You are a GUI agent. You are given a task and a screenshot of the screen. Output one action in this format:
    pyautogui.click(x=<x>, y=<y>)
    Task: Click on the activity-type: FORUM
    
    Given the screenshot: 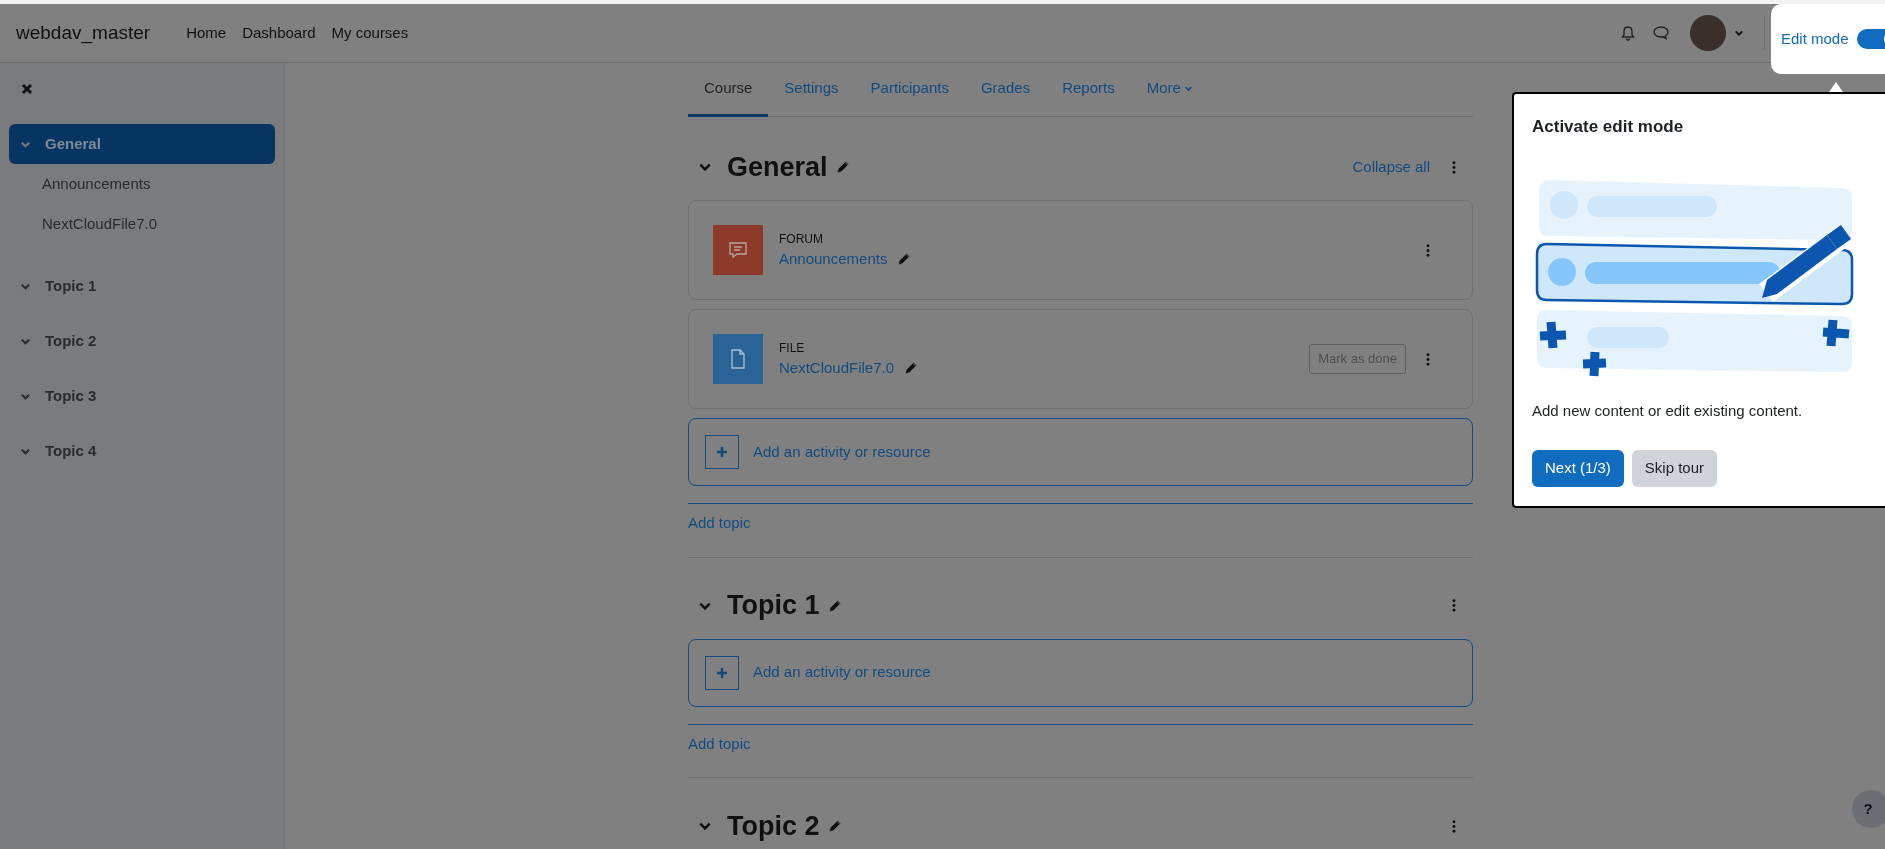 What is the action you would take?
    pyautogui.click(x=801, y=239)
    